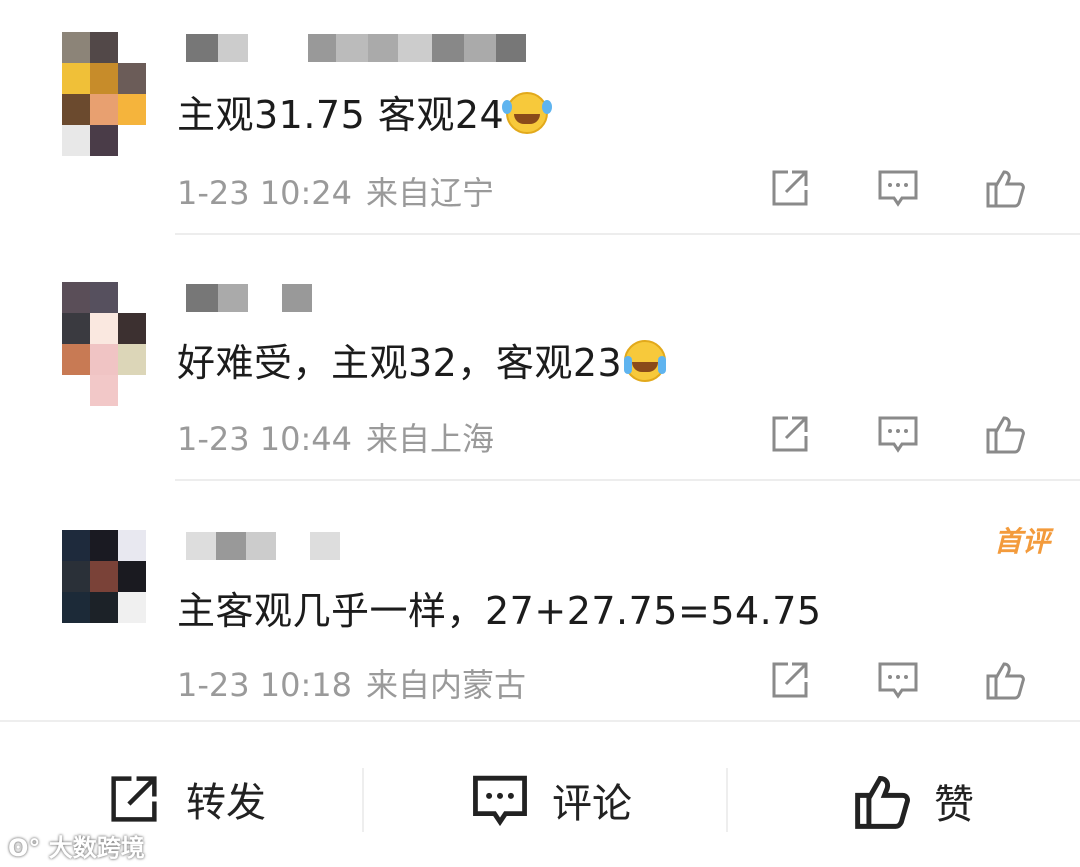 The height and width of the screenshot is (867, 1080). Describe the element at coordinates (550, 800) in the screenshot. I see `comment-button: 评论` at that location.